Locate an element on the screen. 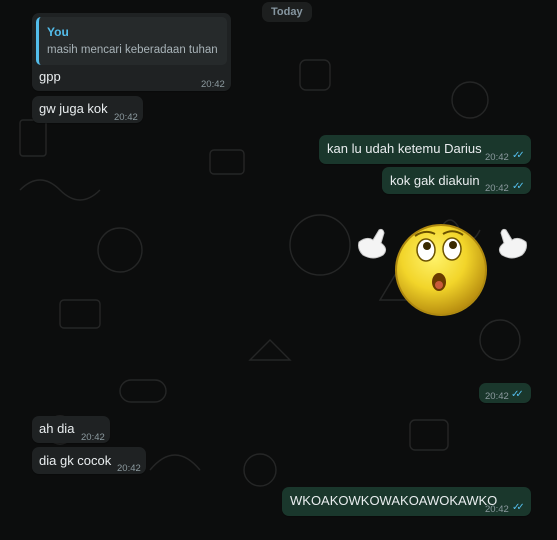 The width and height of the screenshot is (557, 540). message-text: WKOAKOWKOWAKOAWOKAWKO is located at coordinates (394, 500).